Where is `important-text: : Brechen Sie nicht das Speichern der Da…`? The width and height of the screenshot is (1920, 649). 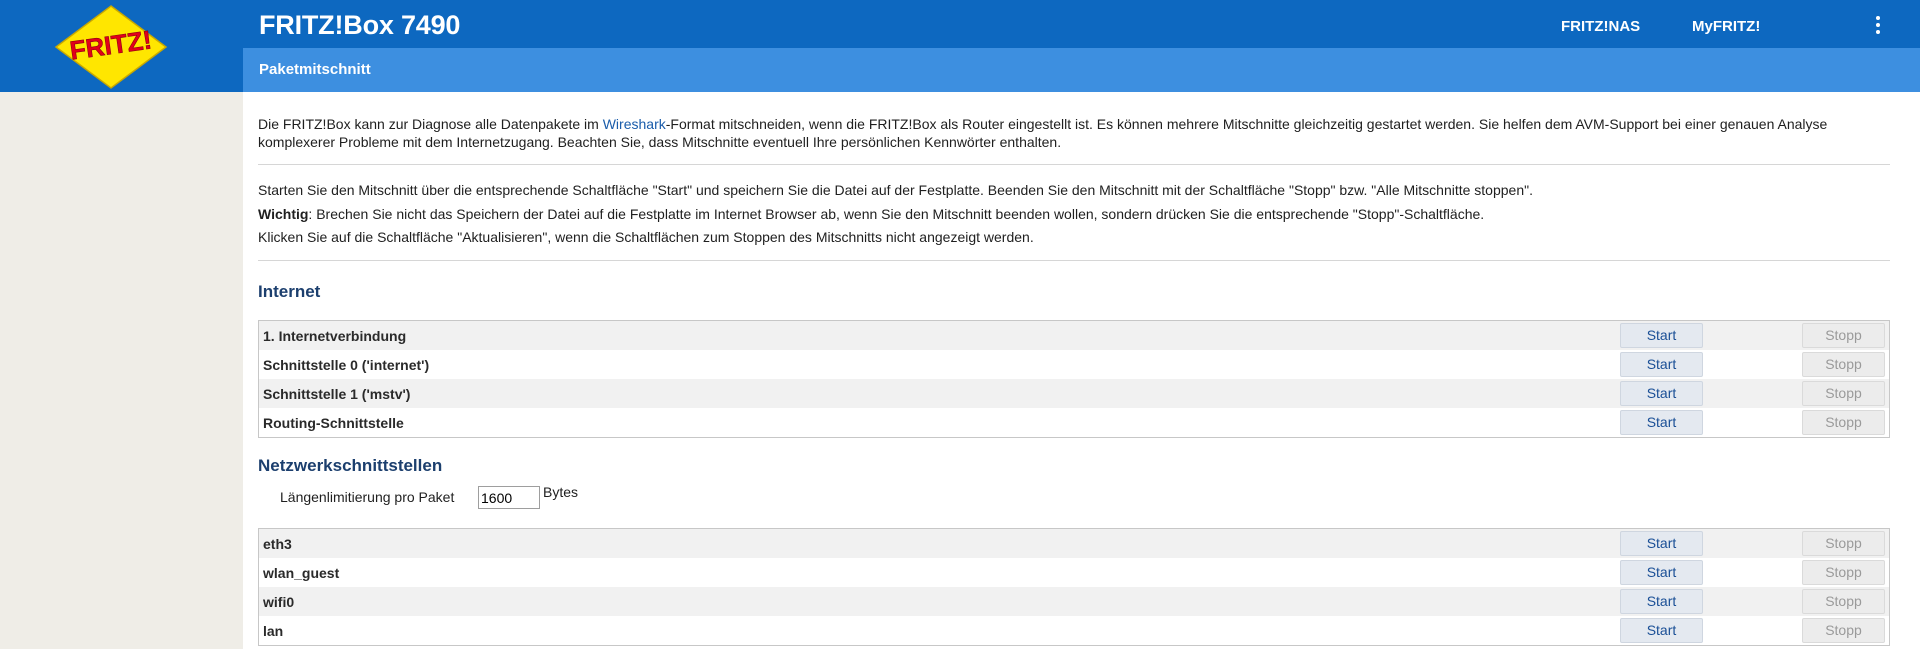
important-text: : Brechen Sie nicht das Speichern der Da… is located at coordinates (896, 214).